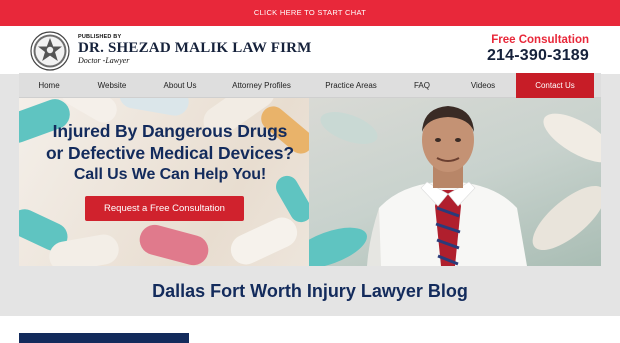 This screenshot has width=620, height=343. I want to click on hero-line-3: Call Us We Can Help You!, so click(170, 174).